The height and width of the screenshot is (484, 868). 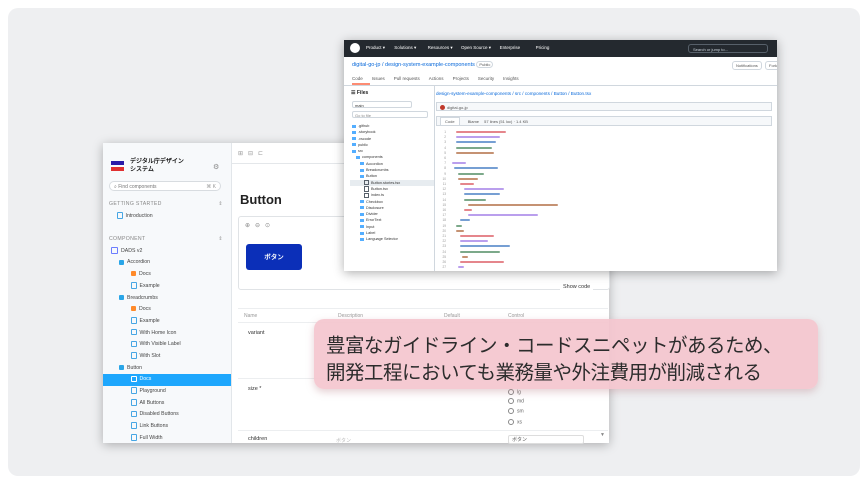 What do you see at coordinates (450, 121) in the screenshot?
I see `tab-code: Code` at bounding box center [450, 121].